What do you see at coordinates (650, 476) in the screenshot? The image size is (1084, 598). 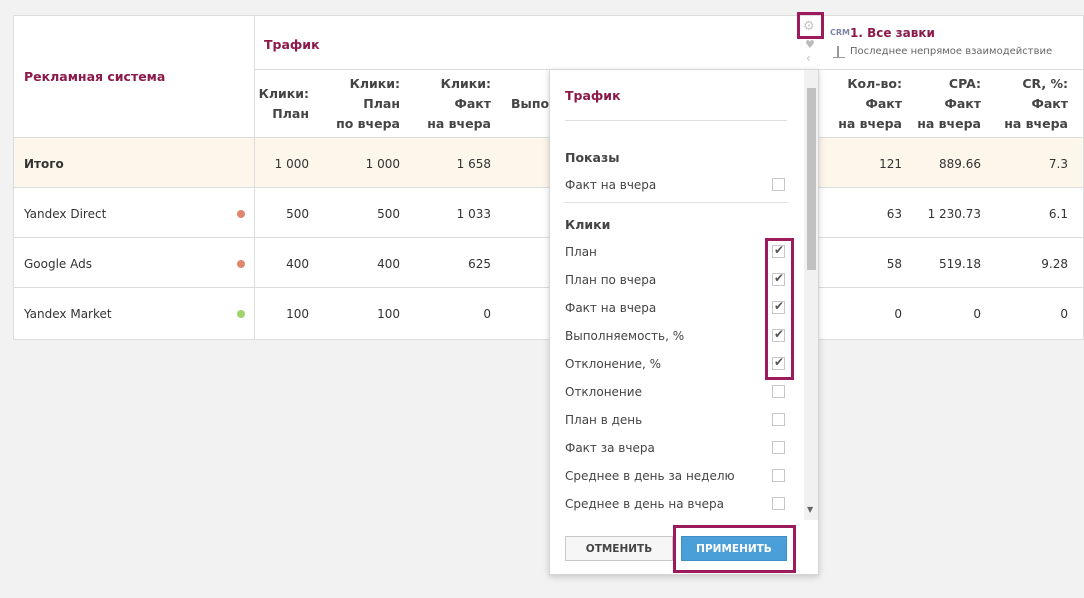 I see `option-label: Среднее в день за неделю` at bounding box center [650, 476].